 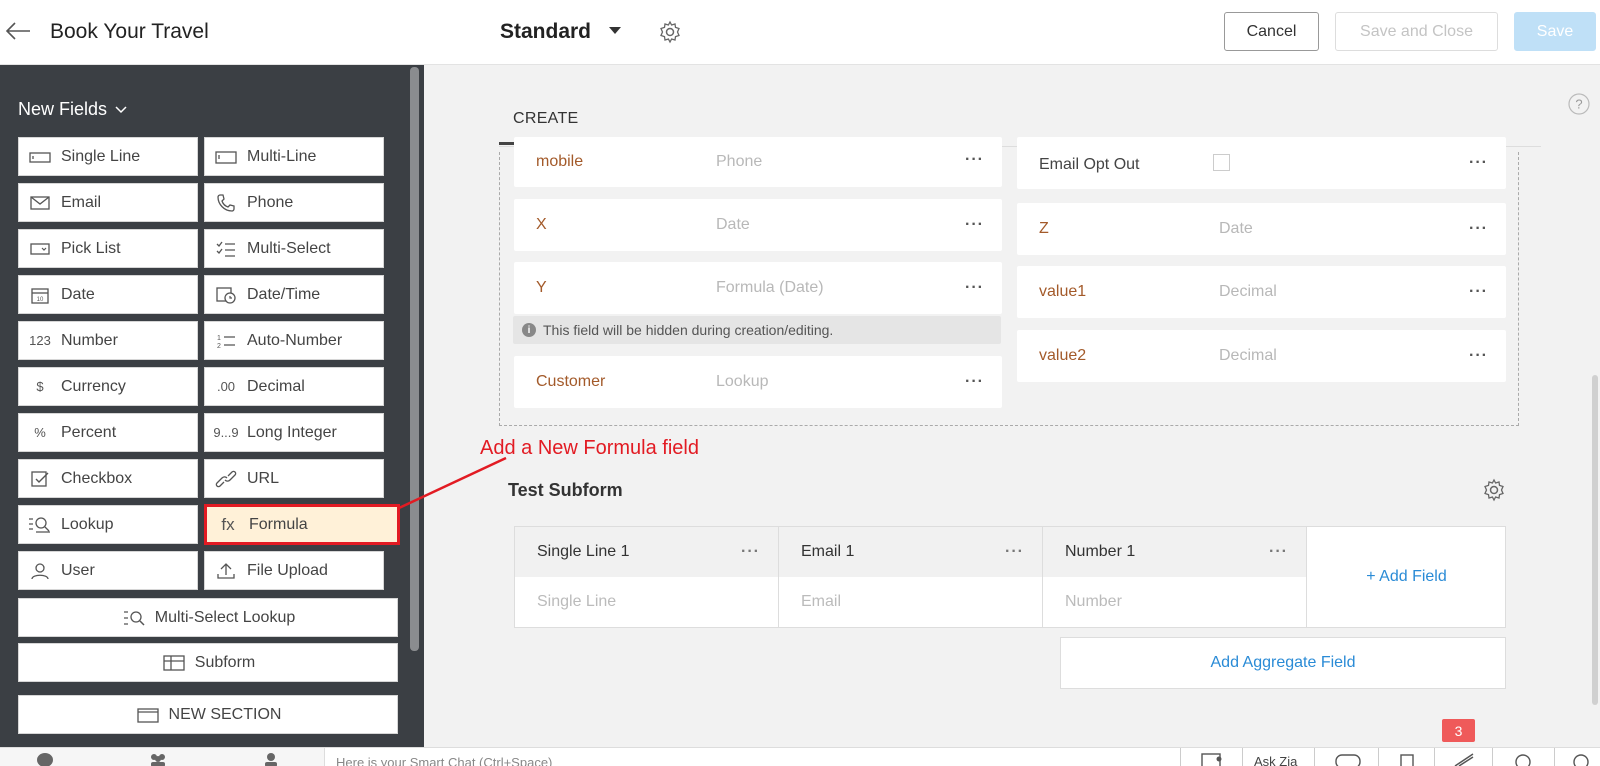 I want to click on palette-item-single-line: Single Line, so click(x=108, y=156).